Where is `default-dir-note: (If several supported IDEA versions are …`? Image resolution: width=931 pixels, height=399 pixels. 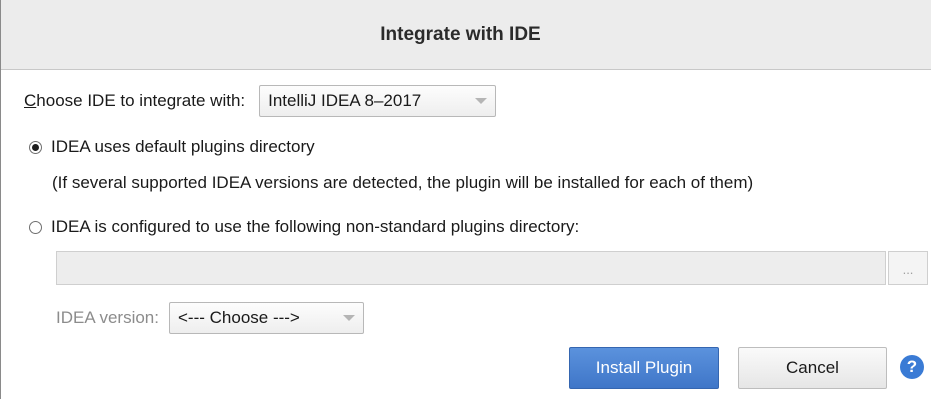
default-dir-note: (If several supported IDEA versions are … is located at coordinates (403, 182).